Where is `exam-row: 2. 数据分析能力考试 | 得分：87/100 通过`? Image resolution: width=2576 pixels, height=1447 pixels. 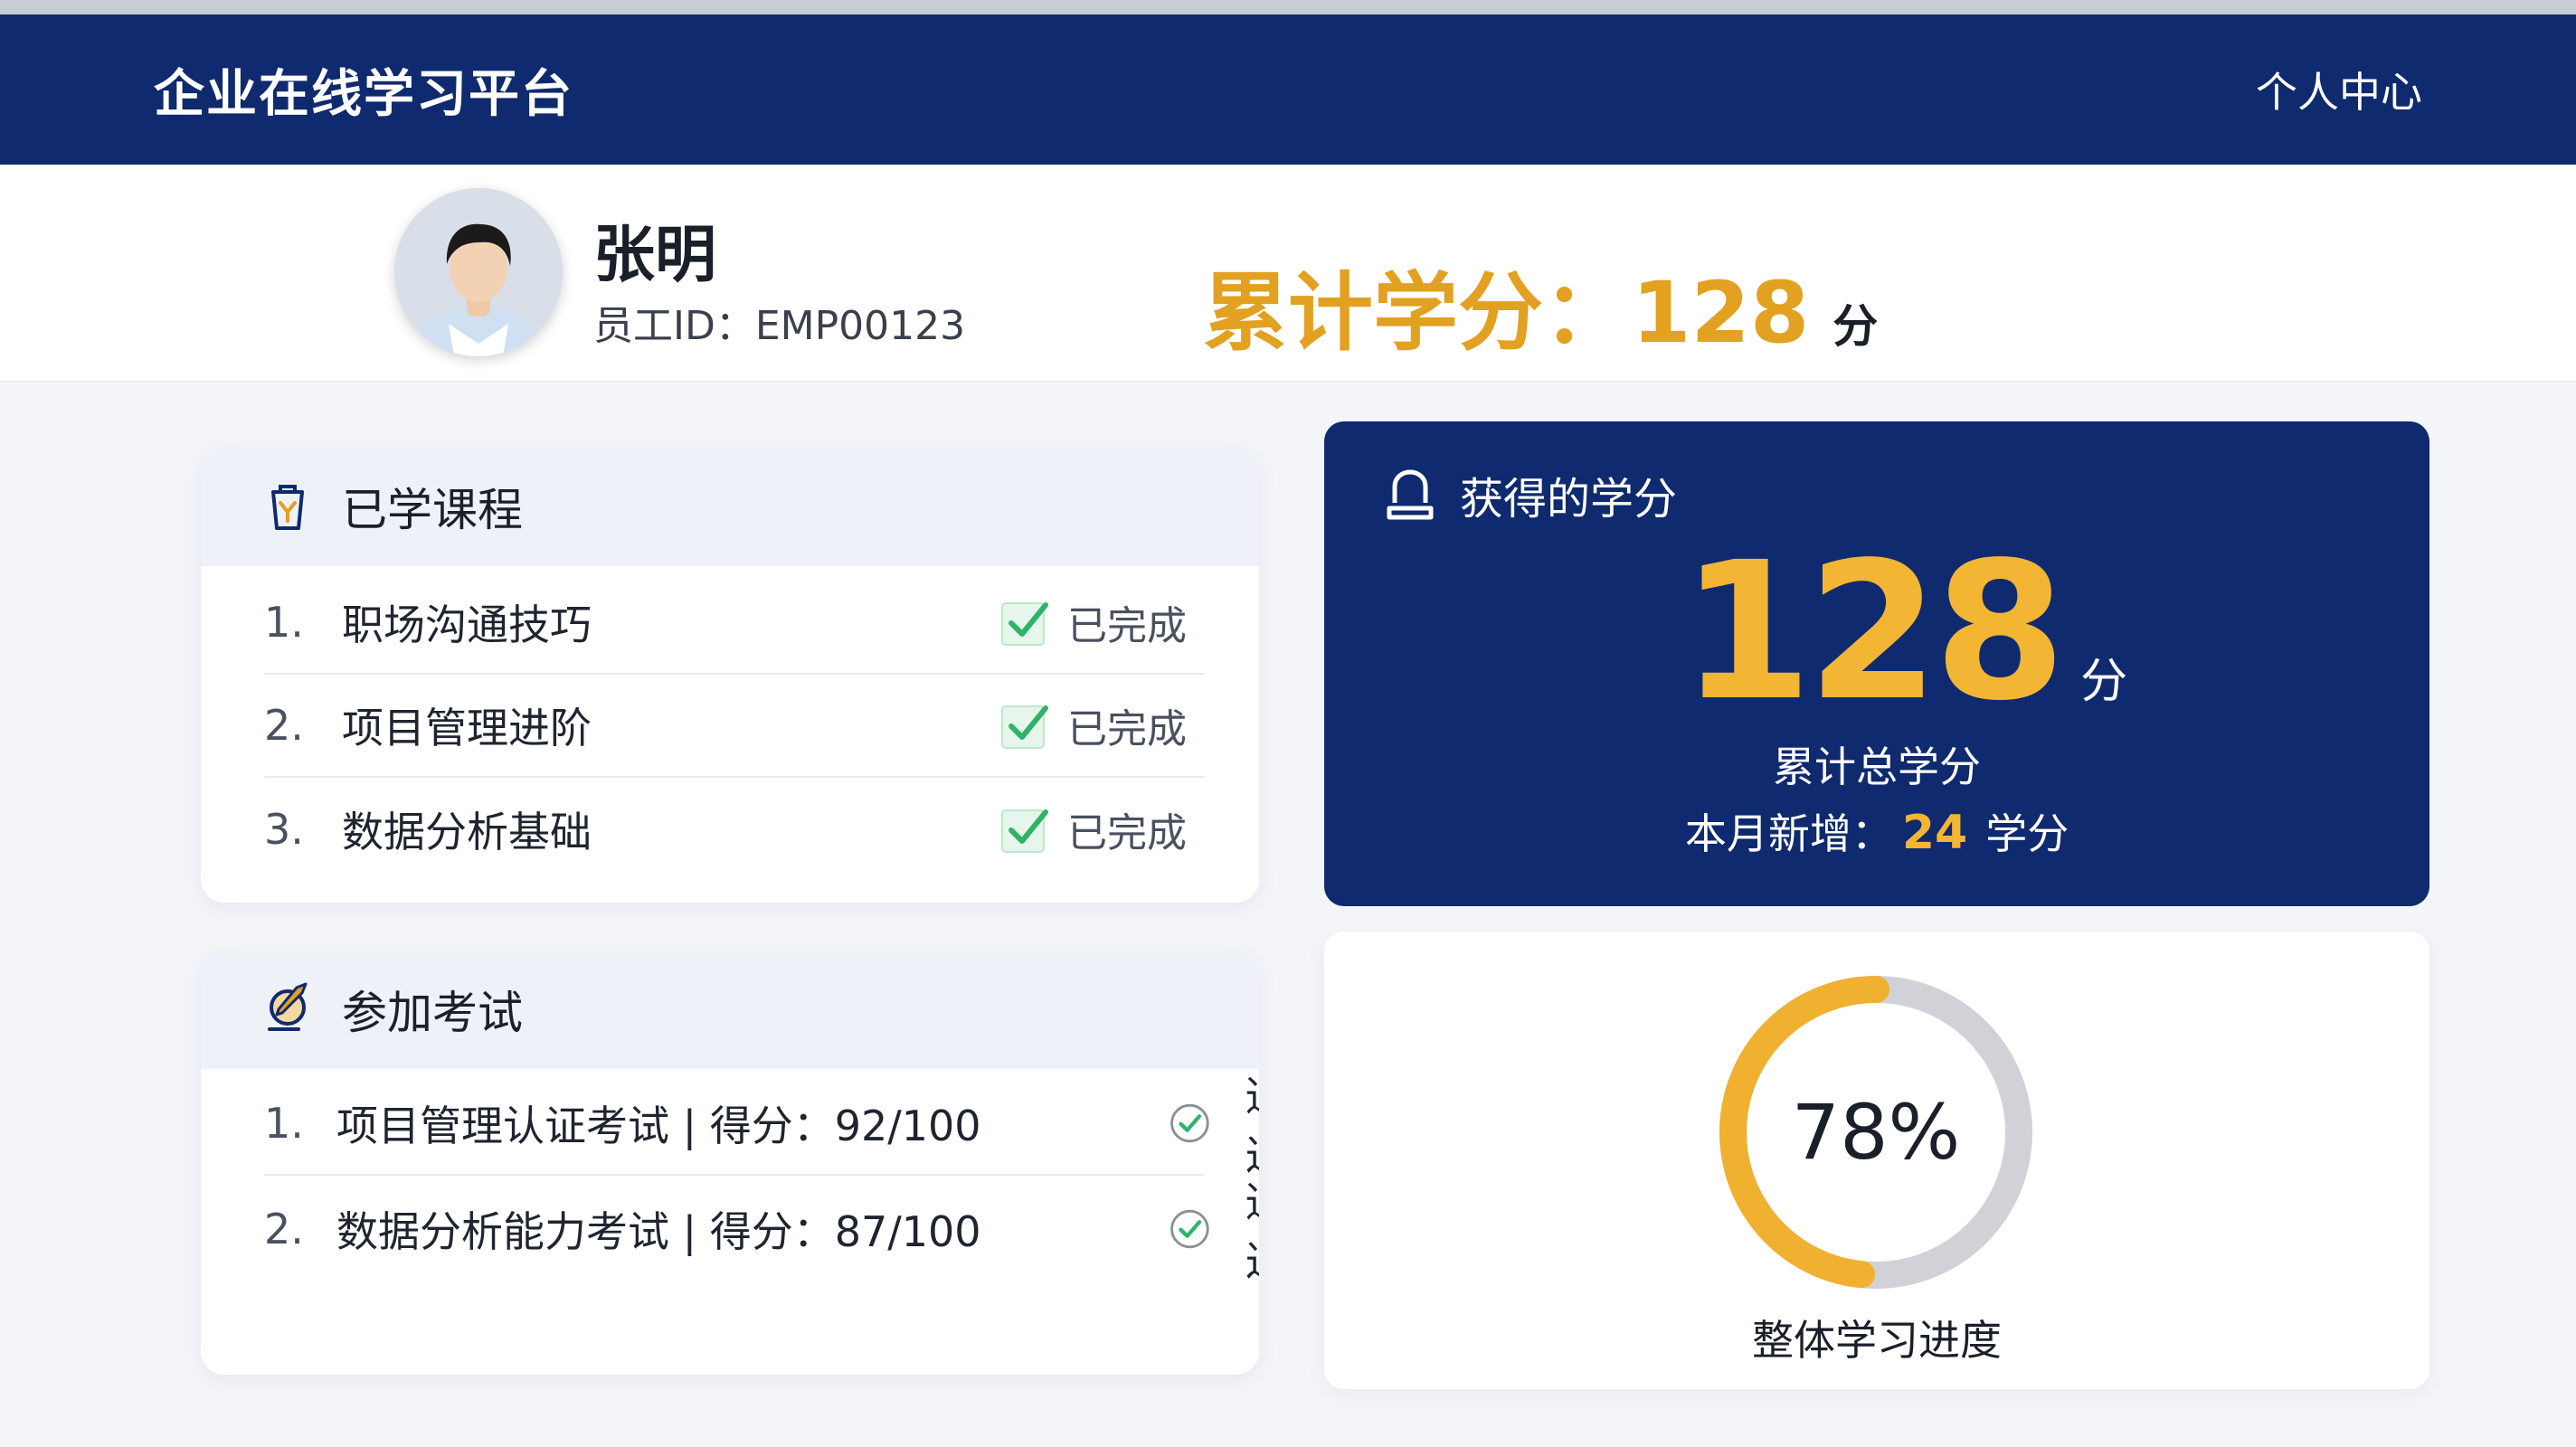
exam-row: 2. 数据分析能力考试 | 得分：87/100 通过 is located at coordinates (761, 1231).